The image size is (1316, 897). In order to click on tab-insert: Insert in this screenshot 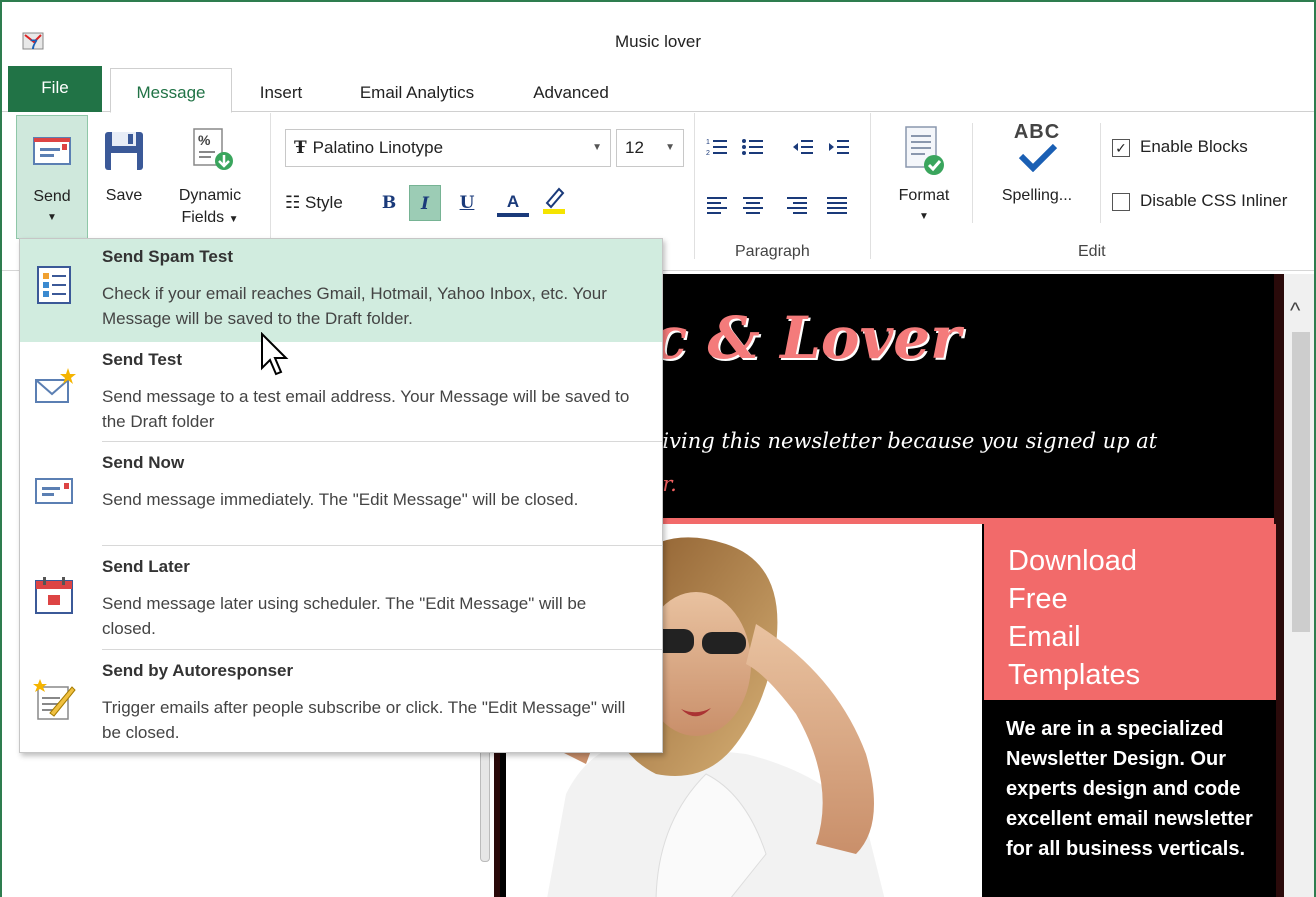, I will do `click(281, 94)`.